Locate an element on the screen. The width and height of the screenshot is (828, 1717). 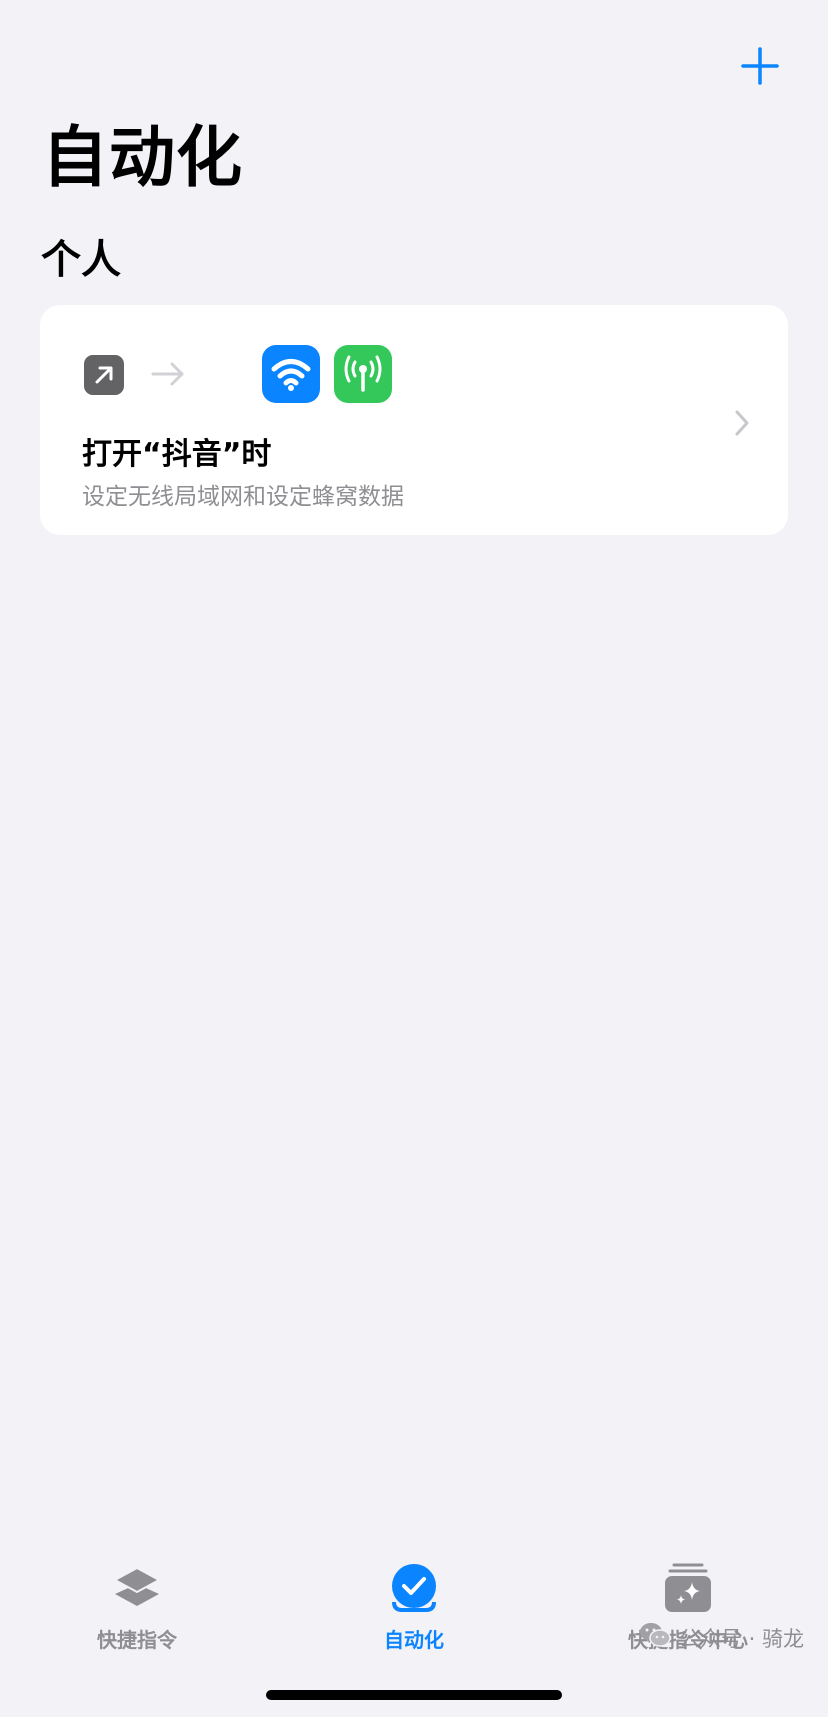
page-title: 自动化 is located at coordinates (142, 157).